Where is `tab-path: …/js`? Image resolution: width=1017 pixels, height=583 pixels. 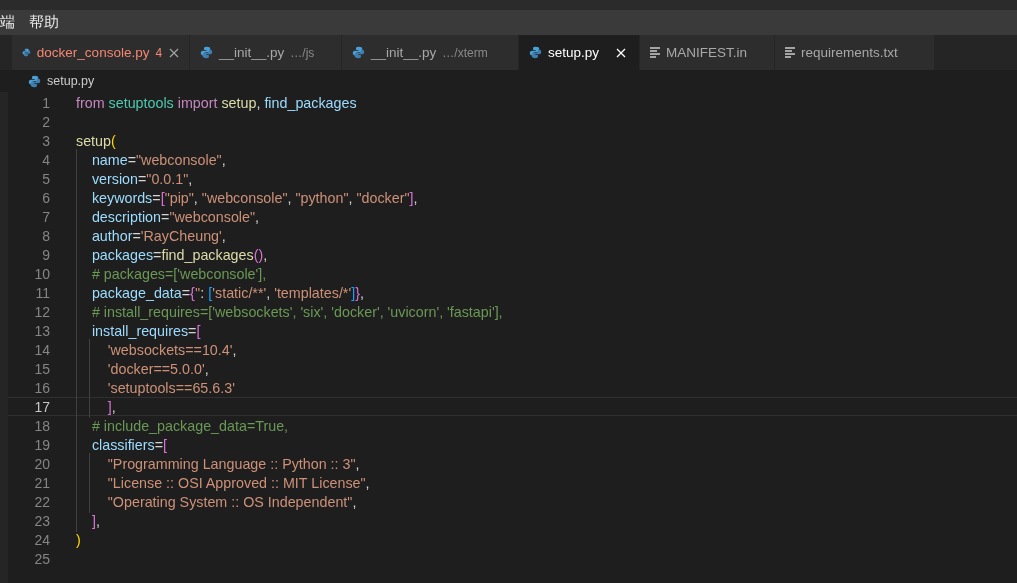 tab-path: …/js is located at coordinates (302, 52).